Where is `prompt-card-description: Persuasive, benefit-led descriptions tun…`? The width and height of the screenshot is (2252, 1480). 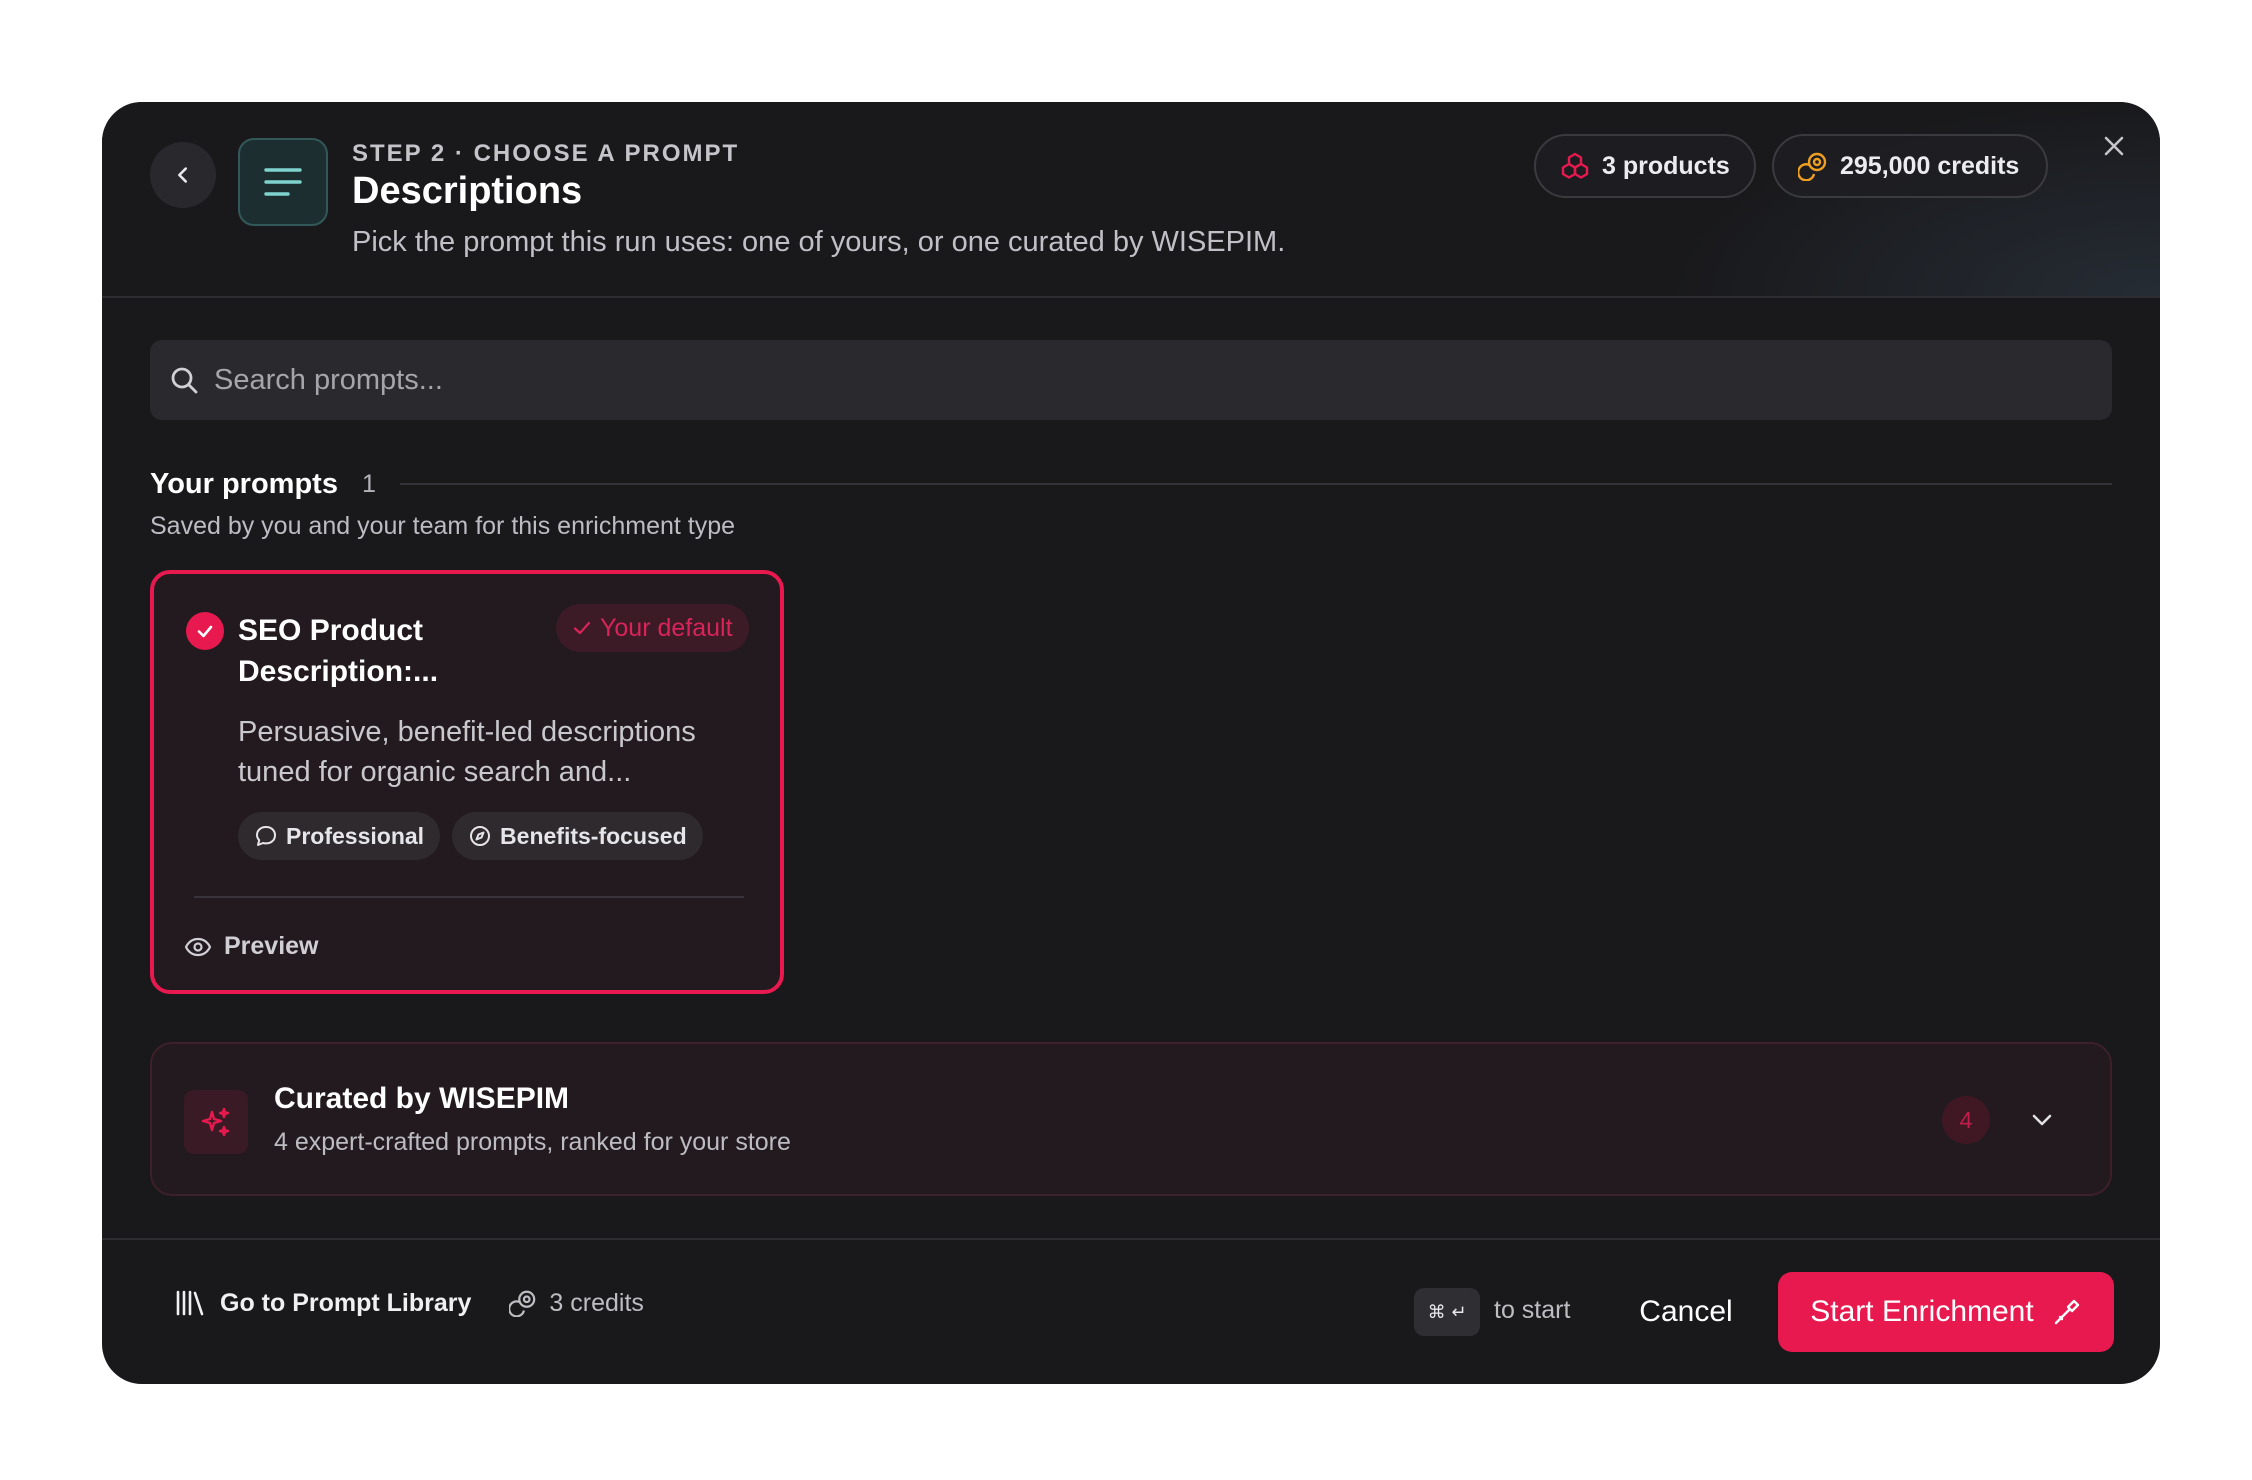
prompt-card-description: Persuasive, benefit-led descriptions tun… is located at coordinates (467, 752).